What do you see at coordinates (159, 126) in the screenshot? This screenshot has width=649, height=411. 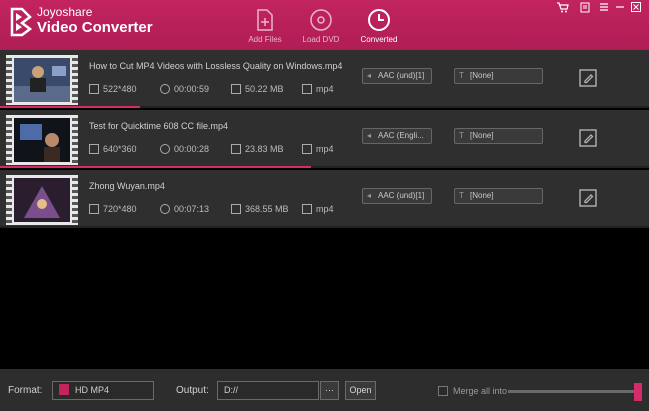 I see `file-name: Test for Quicktime 608 CC file.mp4` at bounding box center [159, 126].